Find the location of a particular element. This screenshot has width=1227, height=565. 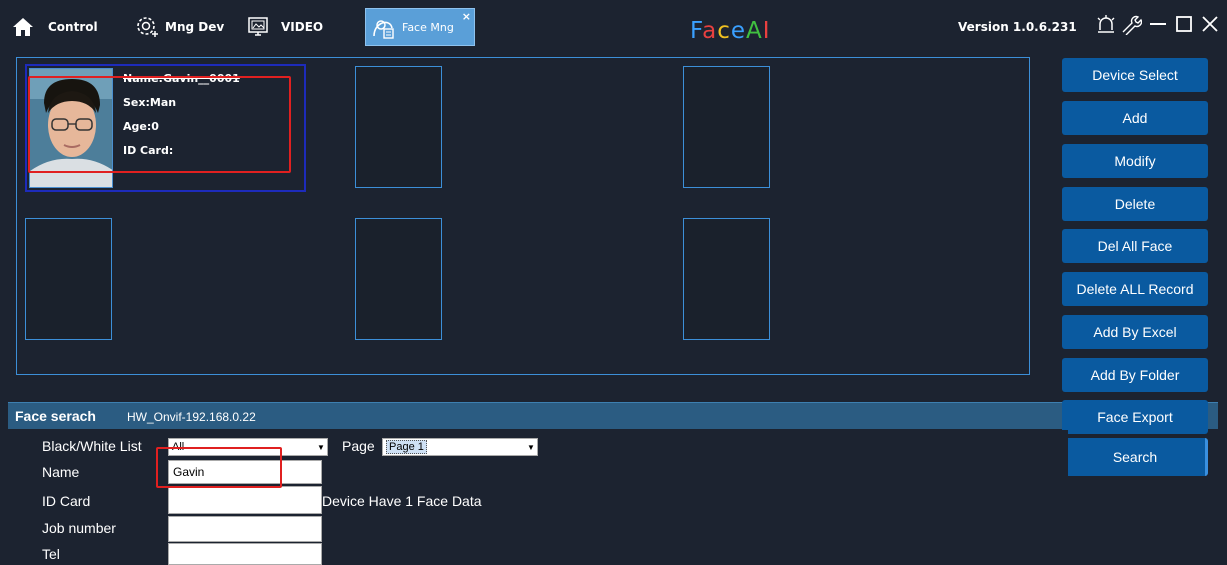

modify-button: Modify is located at coordinates (1135, 161).